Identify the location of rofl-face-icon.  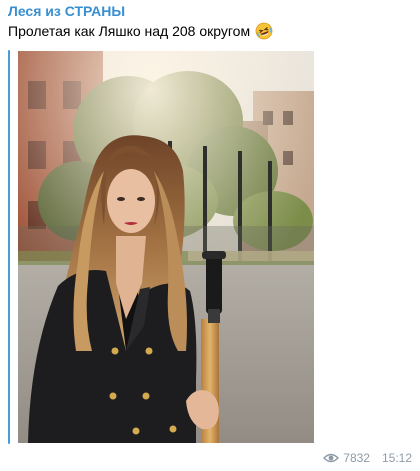
(264, 31).